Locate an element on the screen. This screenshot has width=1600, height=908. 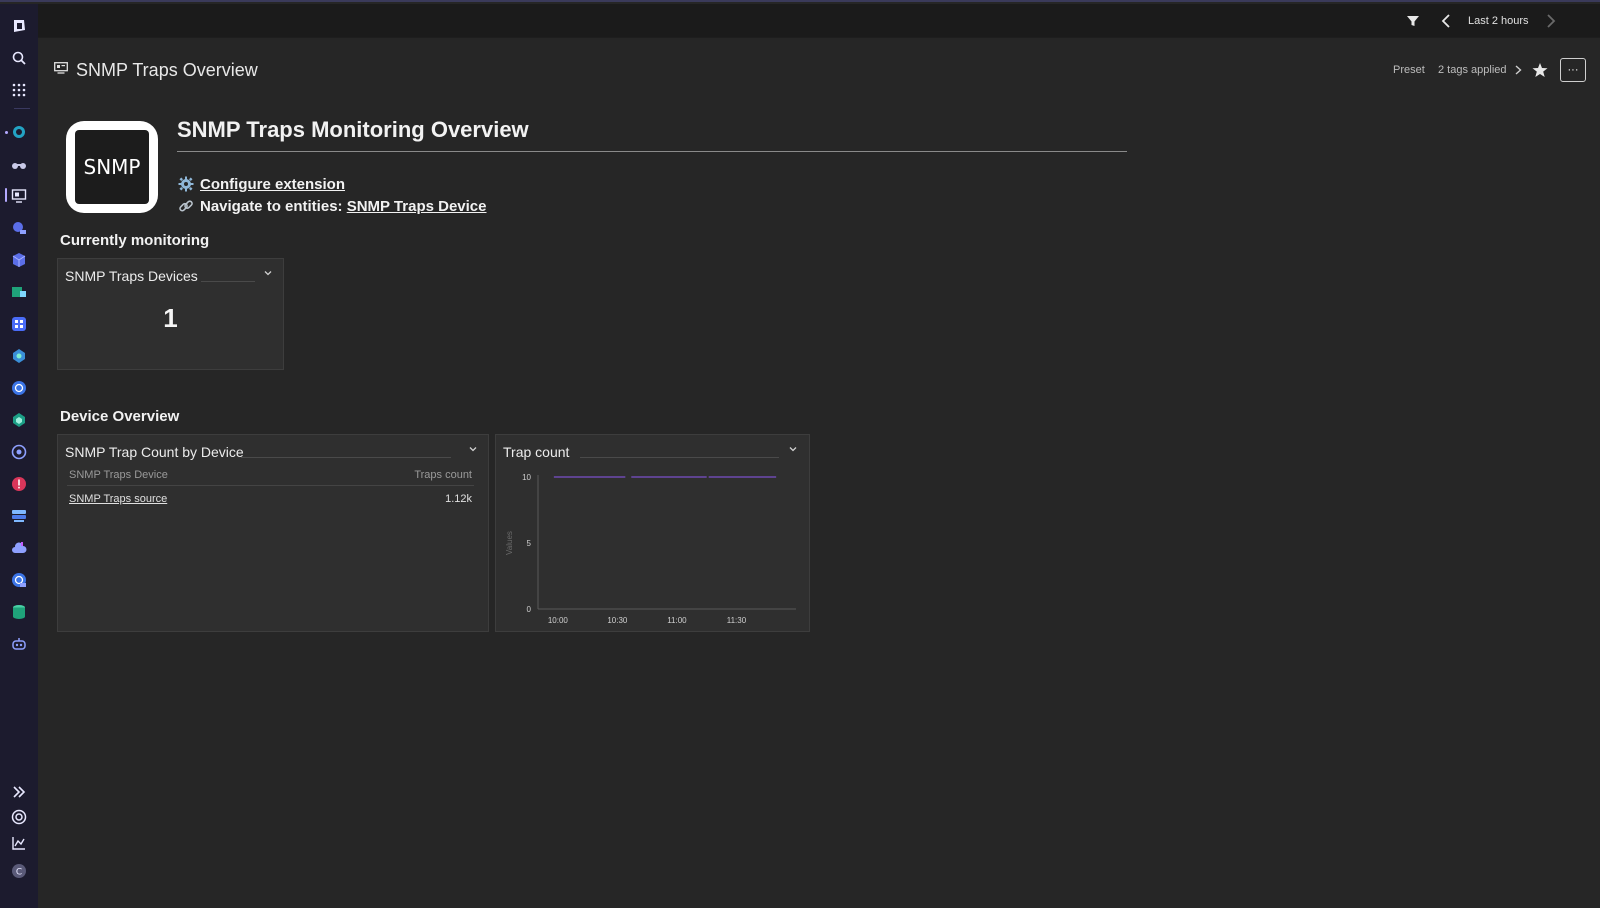
snmp-logo: SNMP is located at coordinates (112, 167).